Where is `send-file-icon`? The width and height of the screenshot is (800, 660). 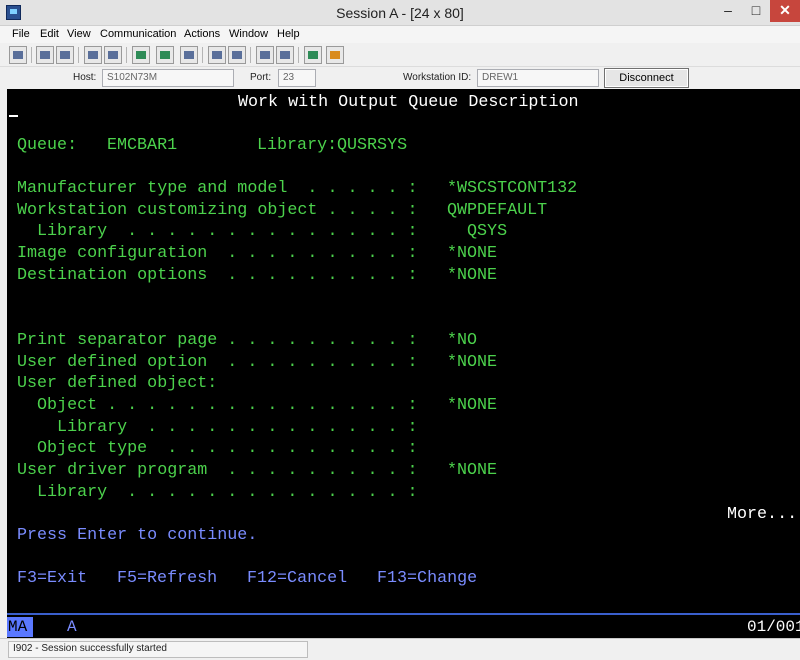
send-file-icon is located at coordinates (93, 55).